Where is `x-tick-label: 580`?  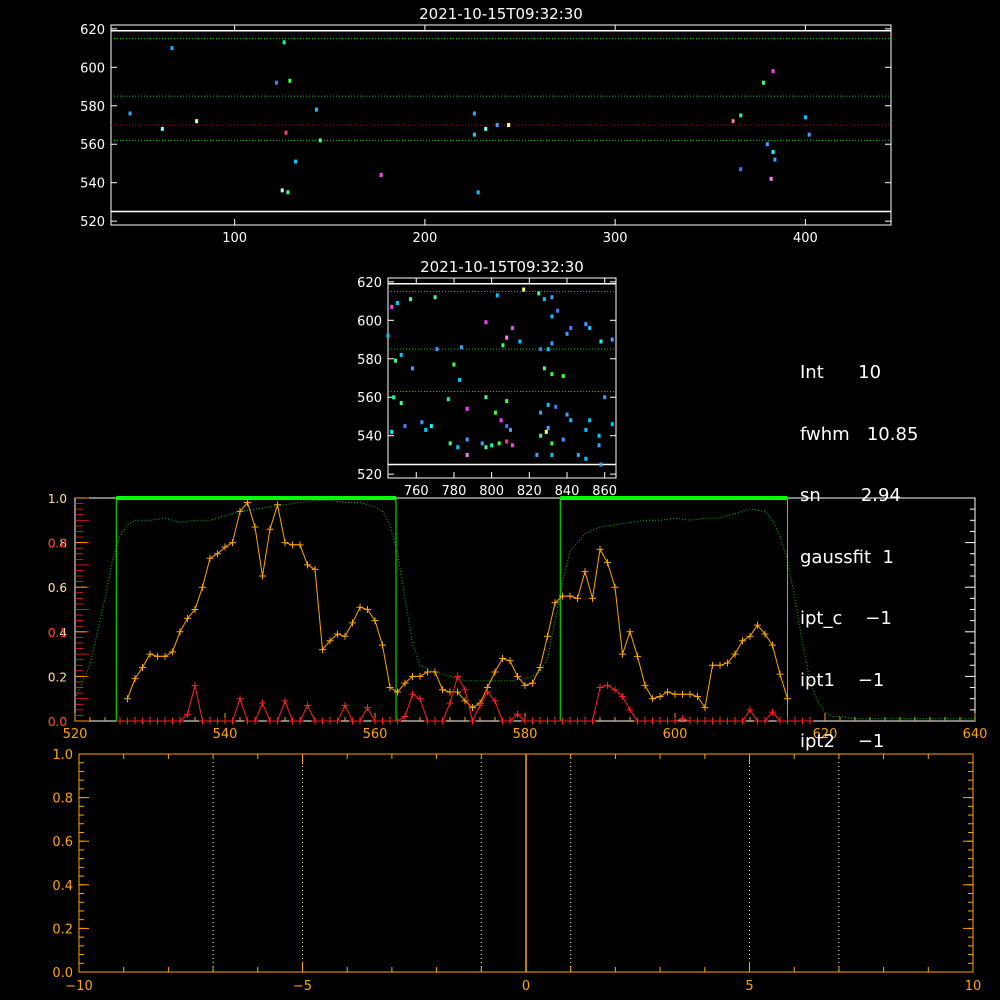
x-tick-label: 580 is located at coordinates (525, 734).